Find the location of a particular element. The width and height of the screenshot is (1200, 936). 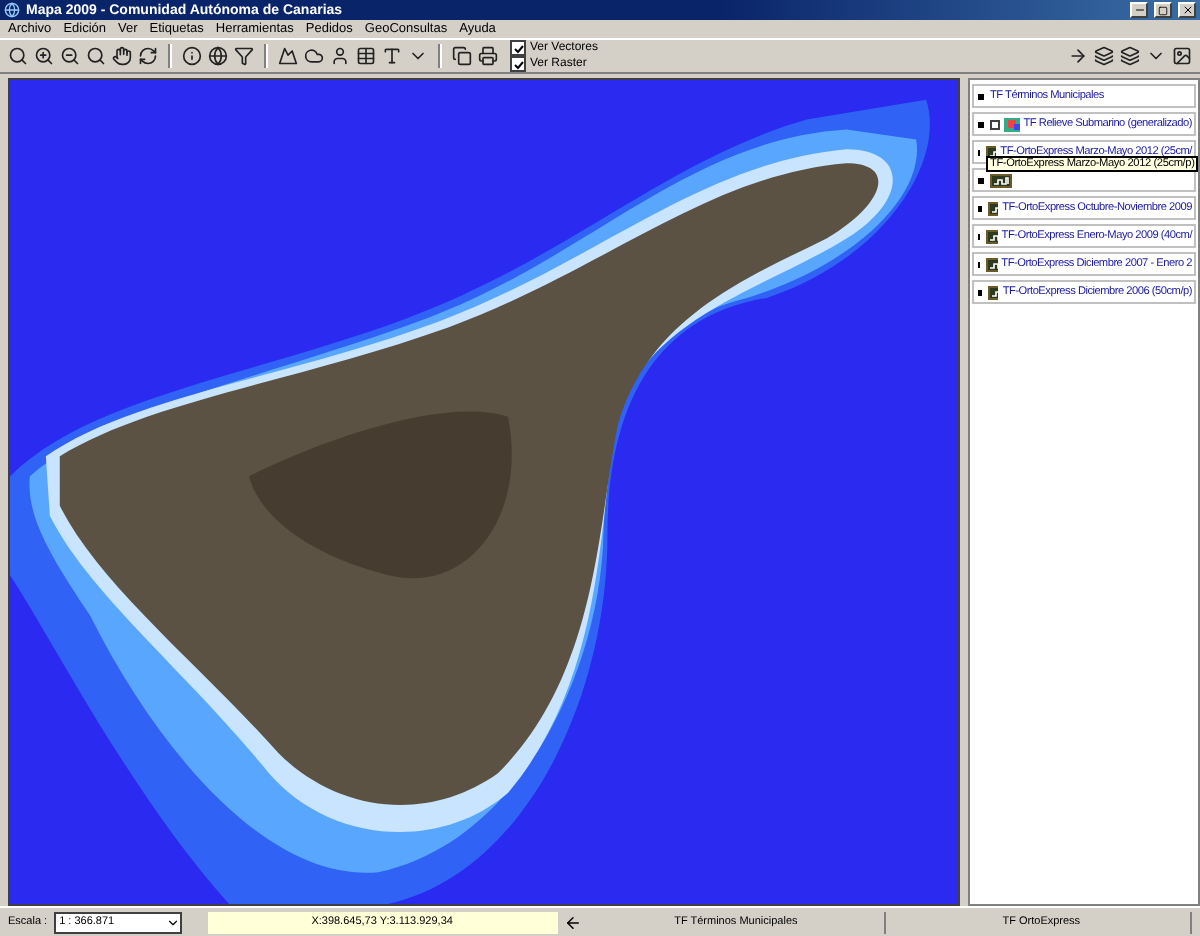

profile-icon is located at coordinates (288, 56).